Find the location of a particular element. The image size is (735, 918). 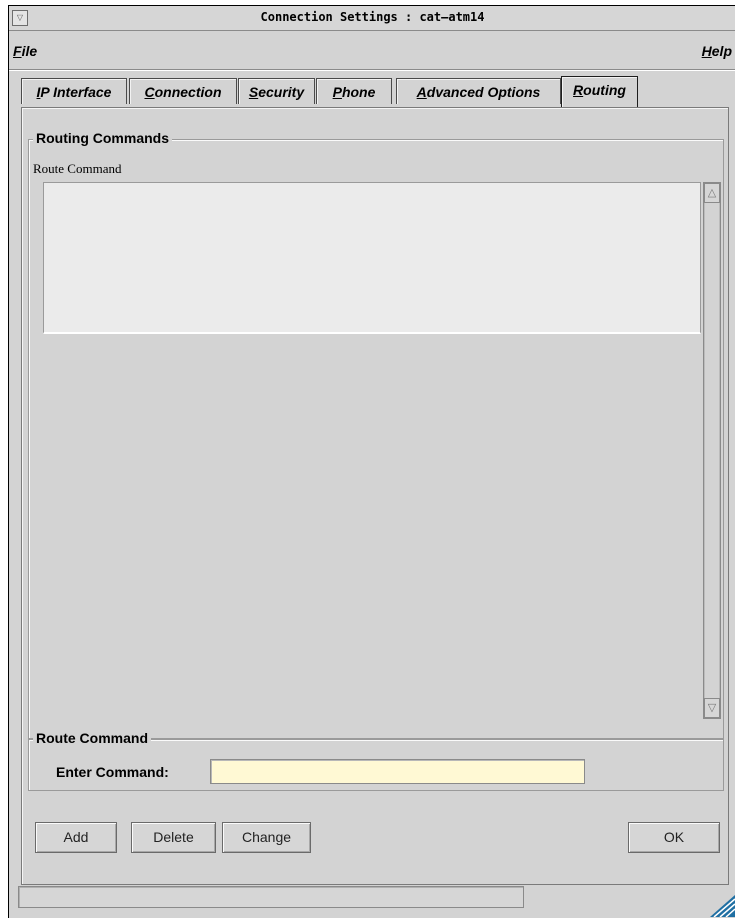

enter-command-label: Enter Command: is located at coordinates (112, 772).